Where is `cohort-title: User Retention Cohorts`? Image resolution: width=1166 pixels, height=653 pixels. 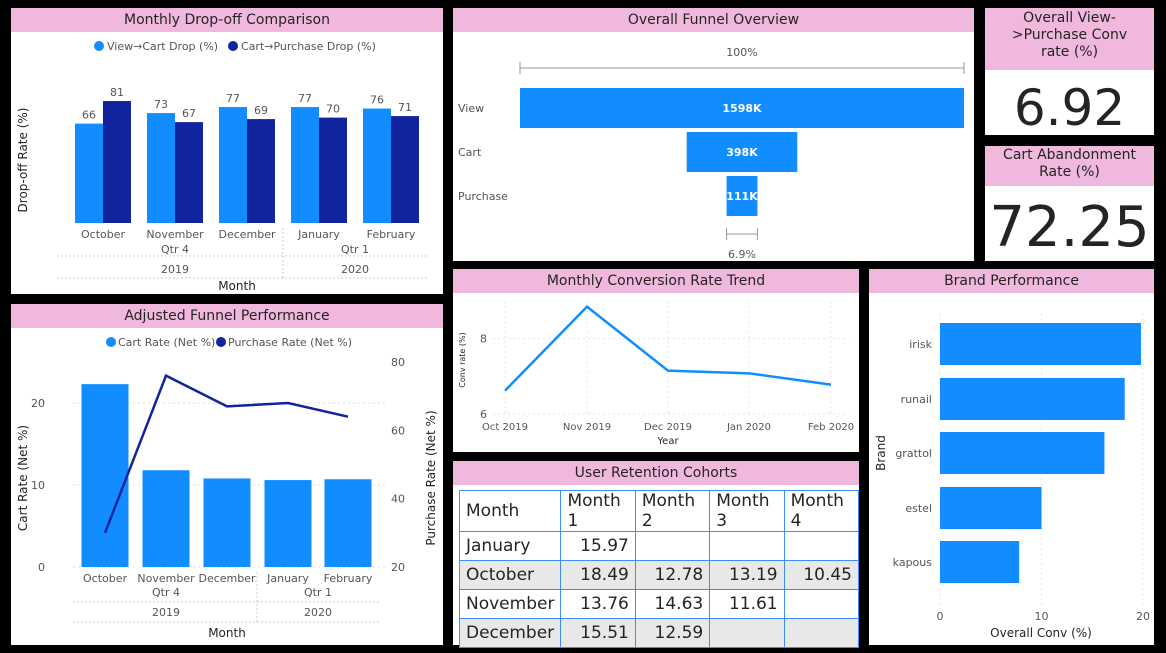
cohort-title: User Retention Cohorts is located at coordinates (656, 473).